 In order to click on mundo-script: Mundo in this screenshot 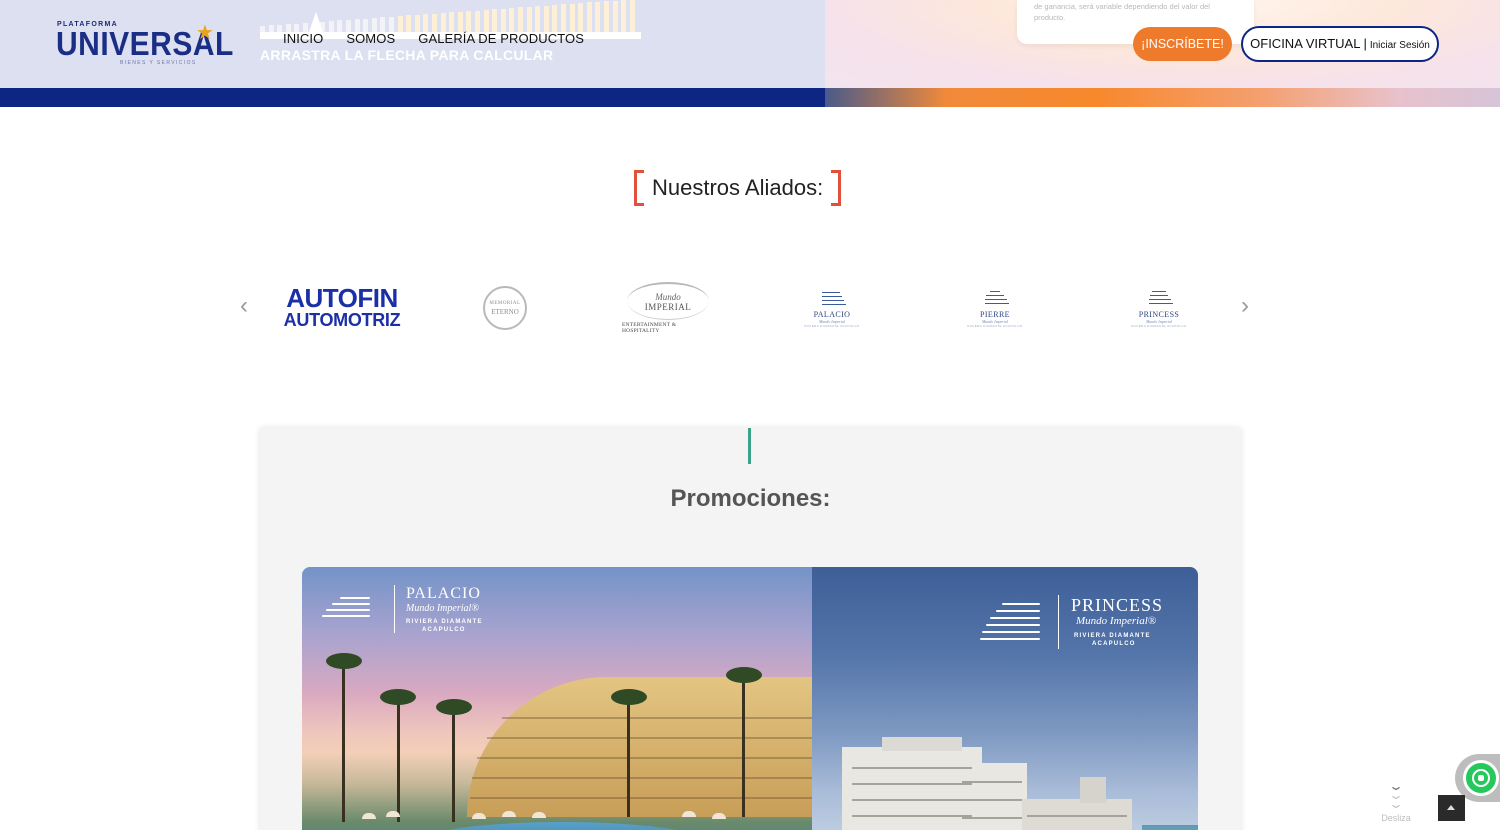, I will do `click(668, 296)`.